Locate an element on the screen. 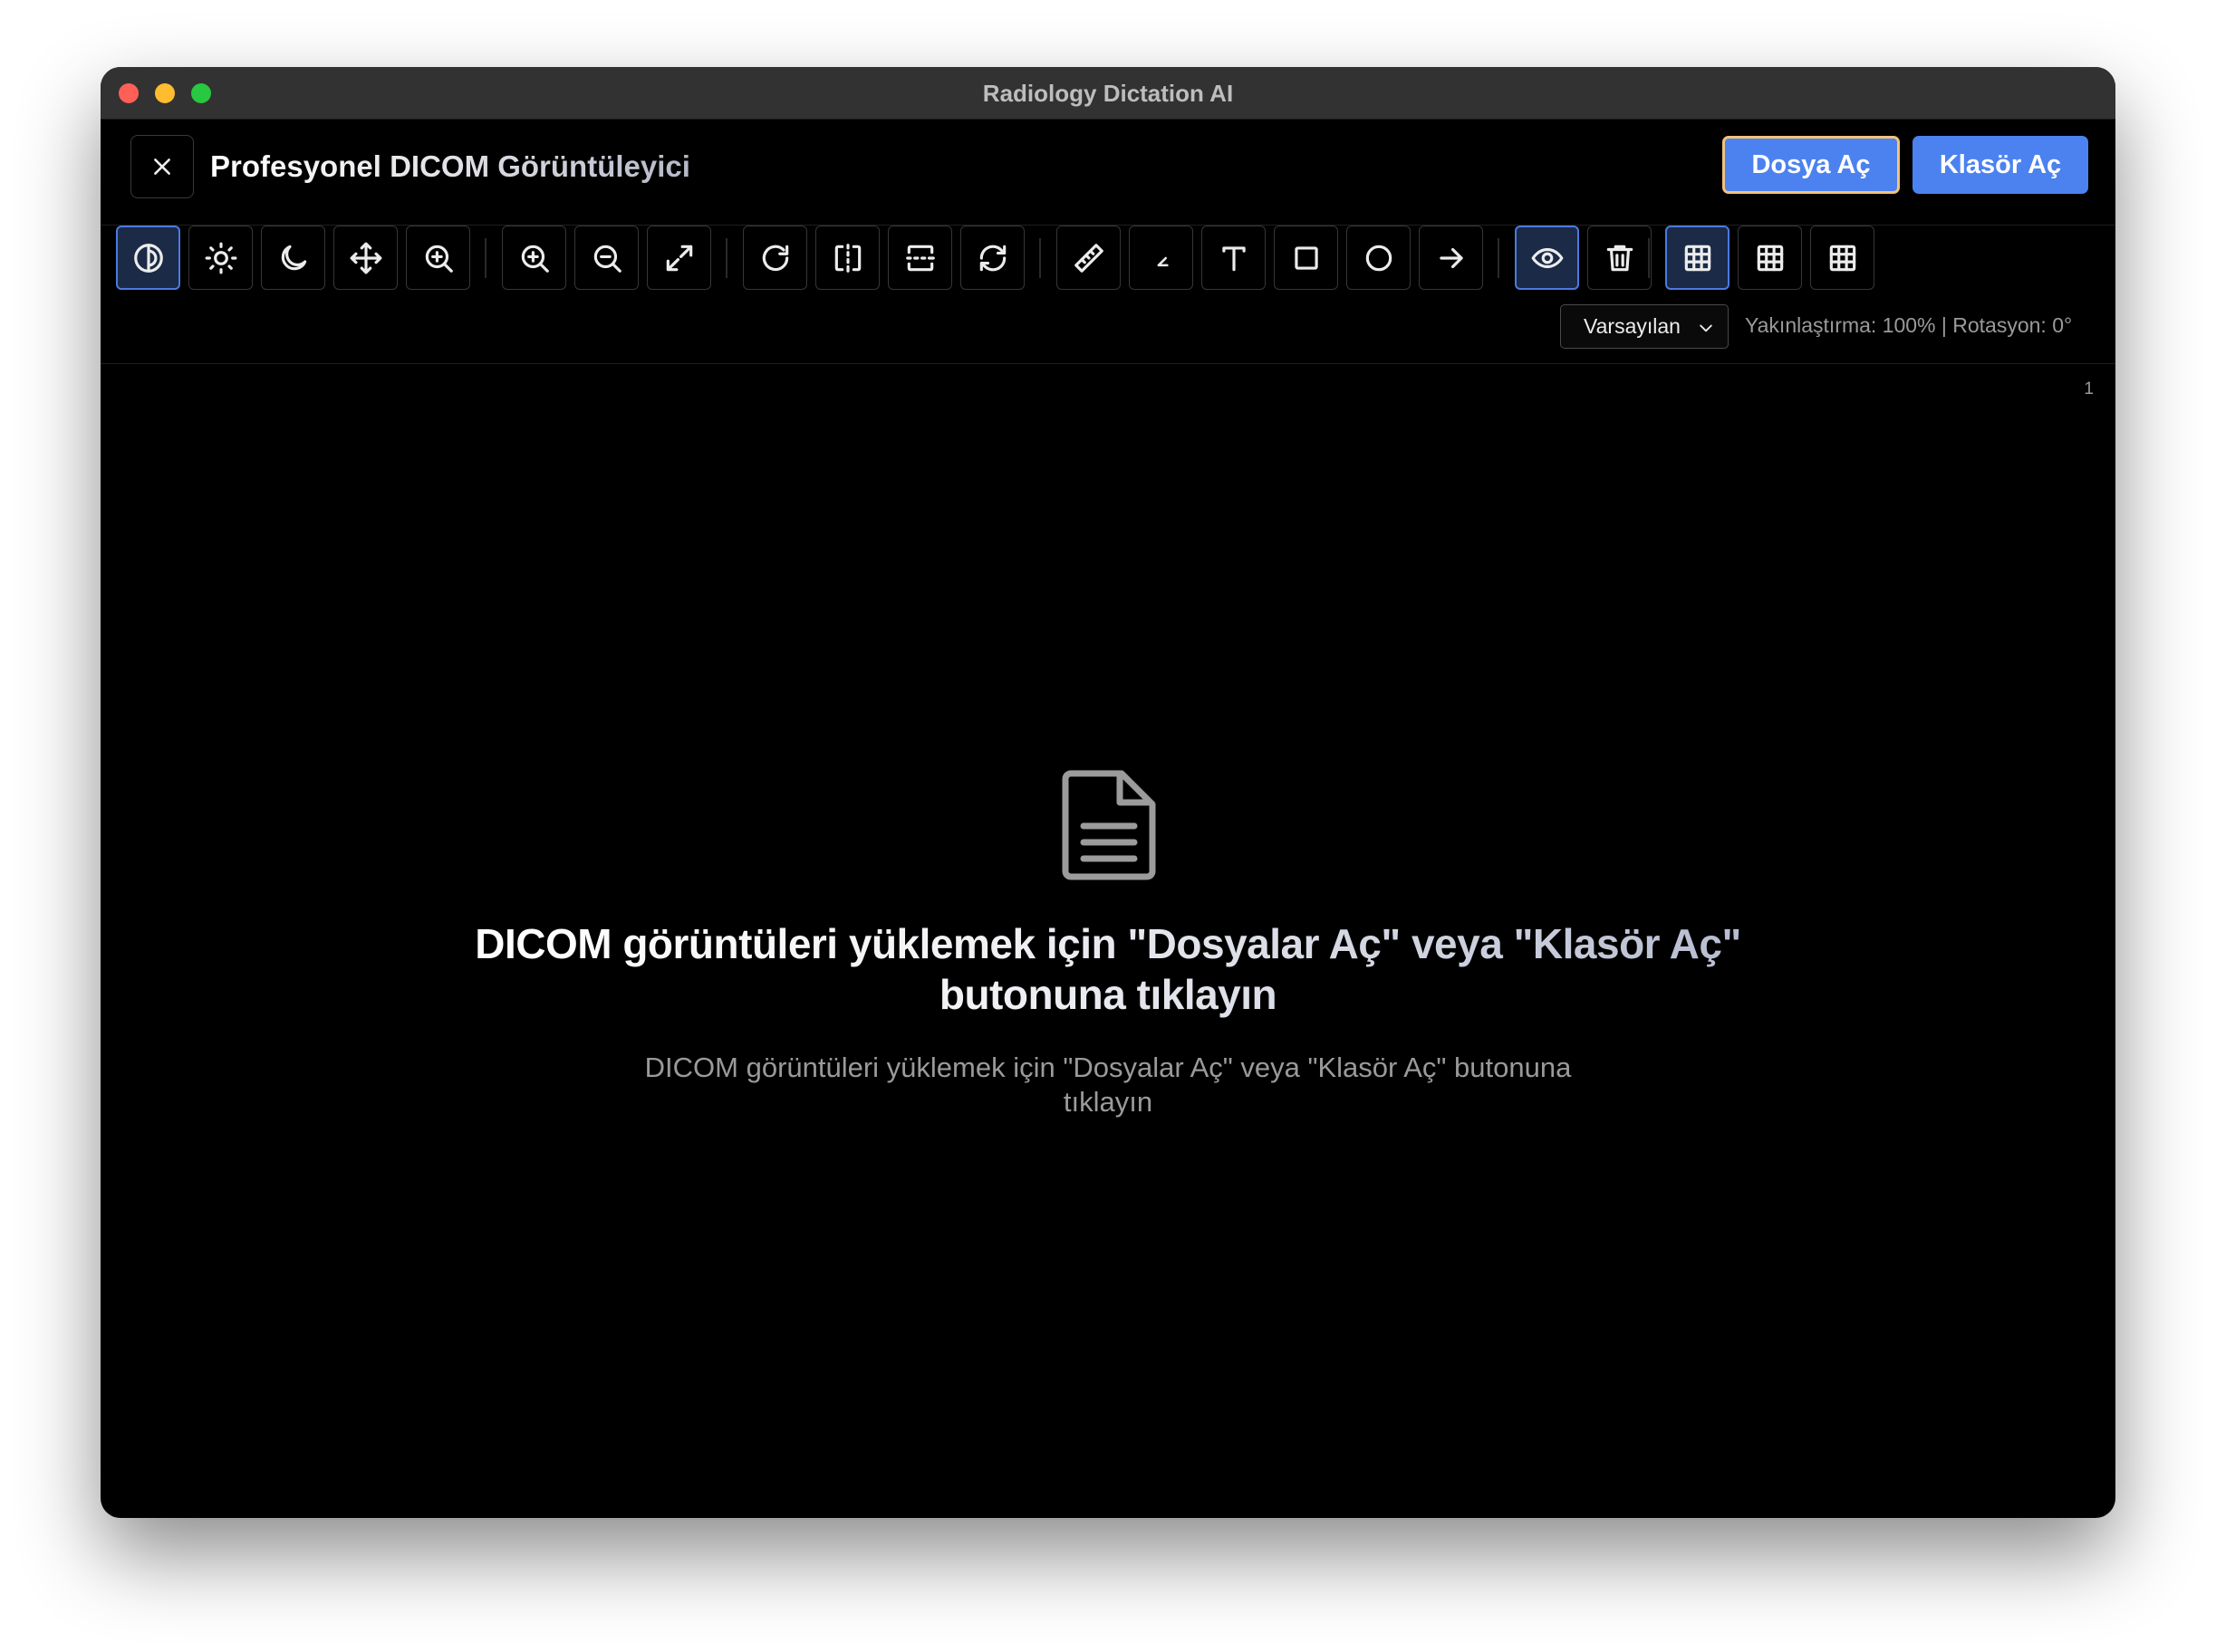 This screenshot has width=2216, height=1652. flip-vertical-icon is located at coordinates (920, 258).